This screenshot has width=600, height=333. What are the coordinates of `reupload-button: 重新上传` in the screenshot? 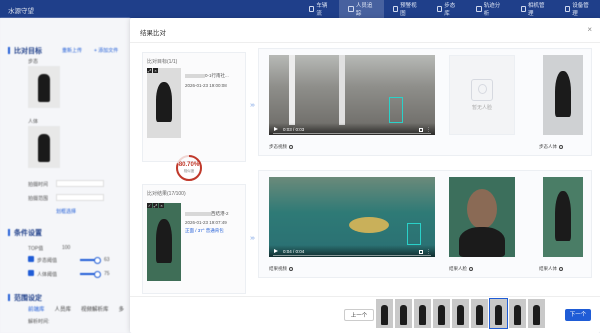 It's located at (72, 50).